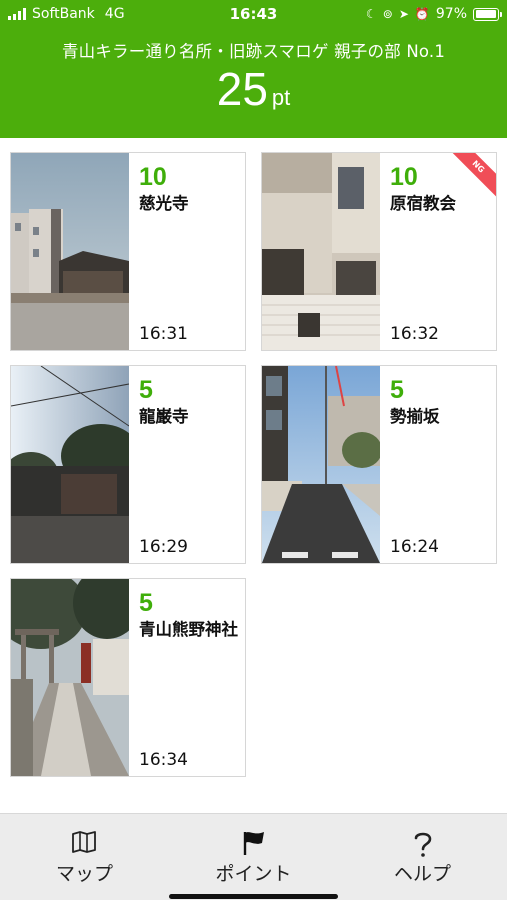  I want to click on tab-bar: マップ ポイント ヘルプ, so click(253, 856).